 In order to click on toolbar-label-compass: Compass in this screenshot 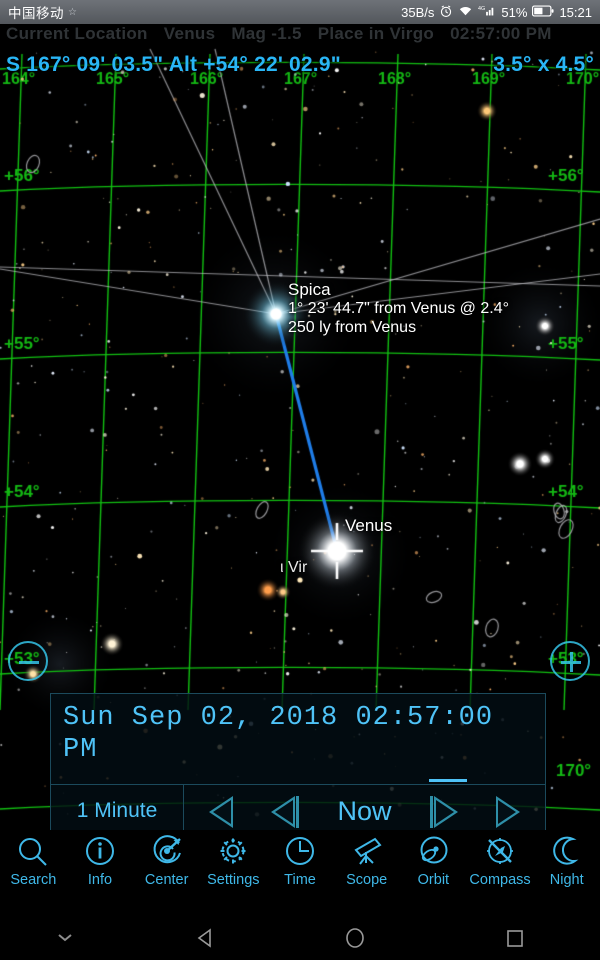, I will do `click(500, 880)`.